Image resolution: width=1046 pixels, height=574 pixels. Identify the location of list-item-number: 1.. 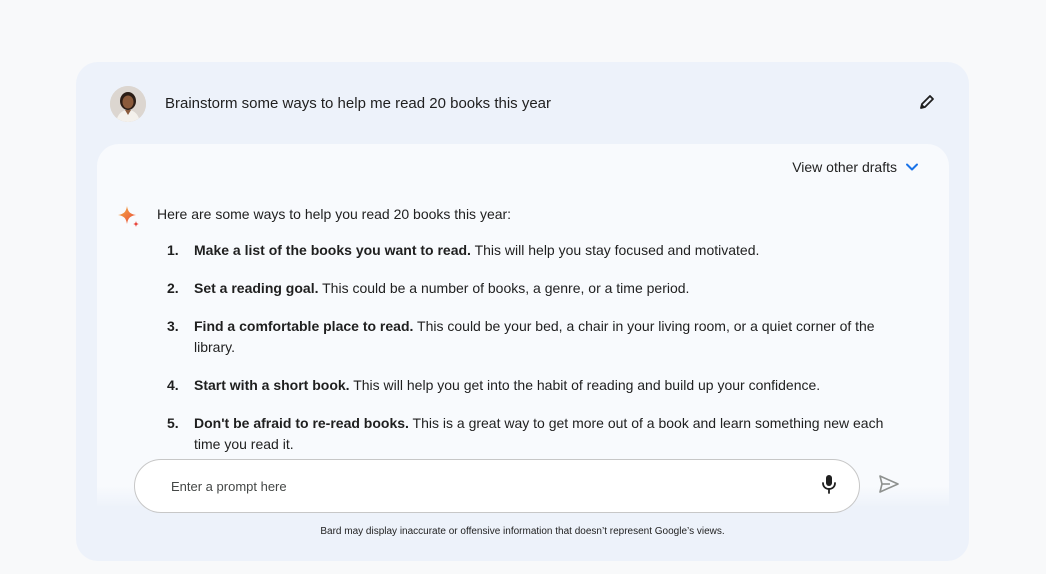
(173, 250).